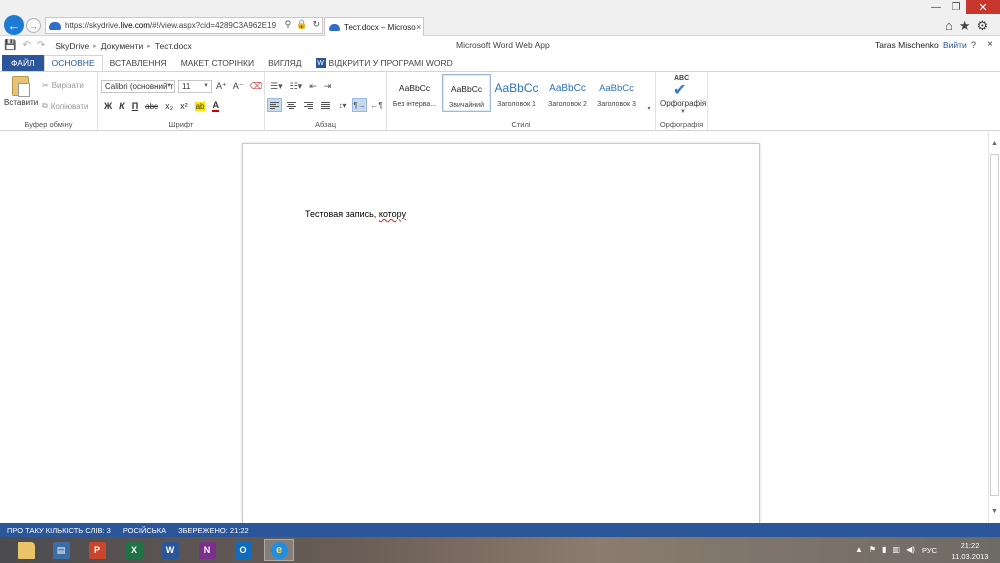 The height and width of the screenshot is (563, 1000). What do you see at coordinates (195, 86) in the screenshot?
I see `font-size-select: 11 ▼` at bounding box center [195, 86].